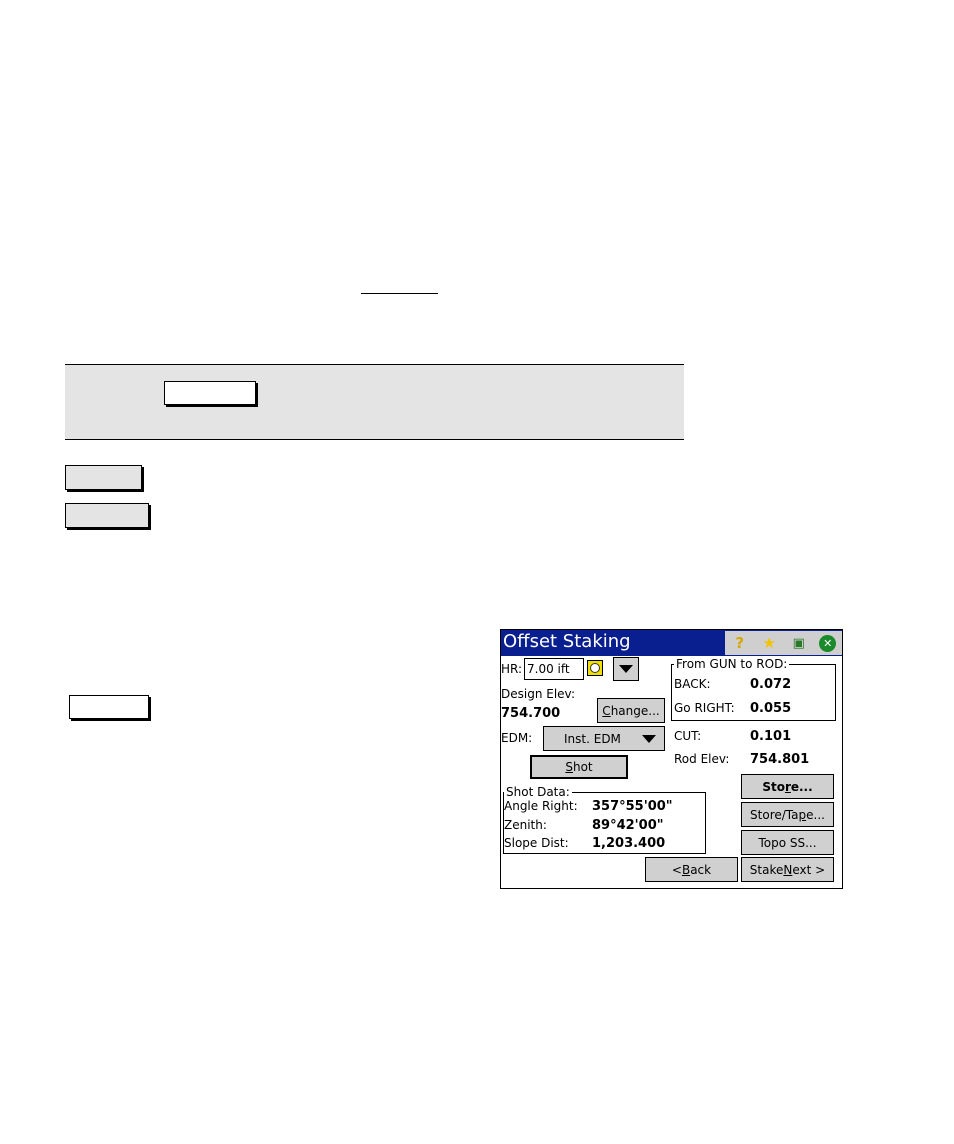  Describe the element at coordinates (828, 643) in the screenshot. I see `close-icon: ✕` at that location.